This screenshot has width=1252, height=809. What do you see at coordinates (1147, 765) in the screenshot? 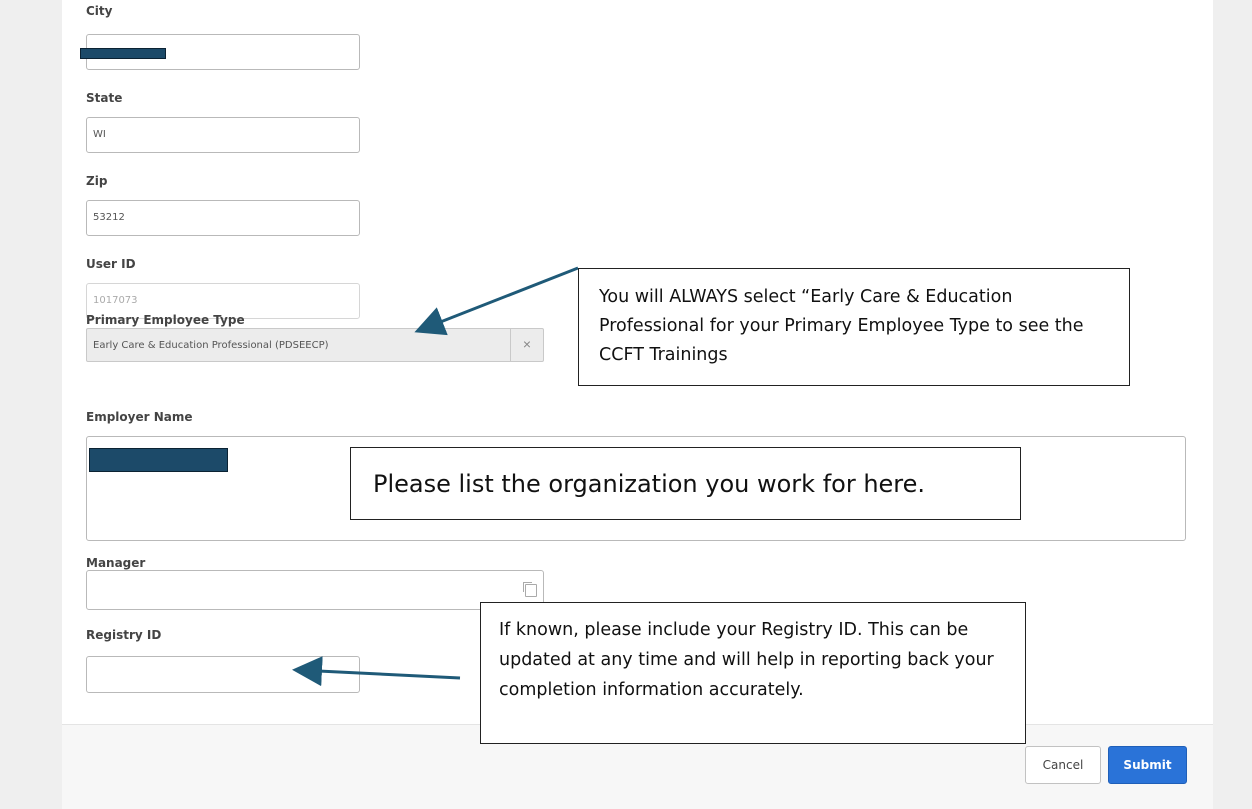
I see `submit-button: Submit` at bounding box center [1147, 765].